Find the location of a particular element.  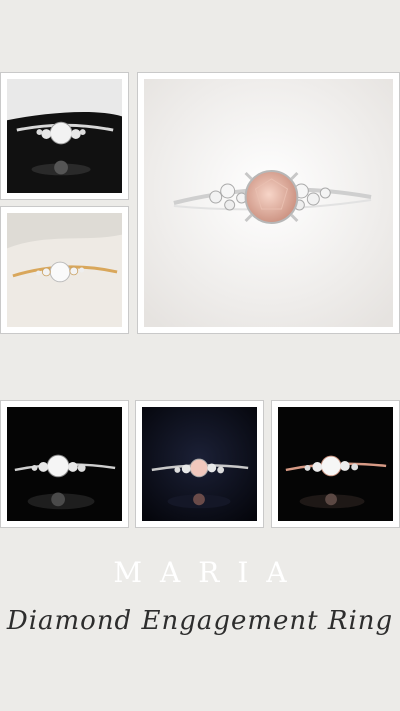

ring-photo-navy-bg is located at coordinates (199, 464).